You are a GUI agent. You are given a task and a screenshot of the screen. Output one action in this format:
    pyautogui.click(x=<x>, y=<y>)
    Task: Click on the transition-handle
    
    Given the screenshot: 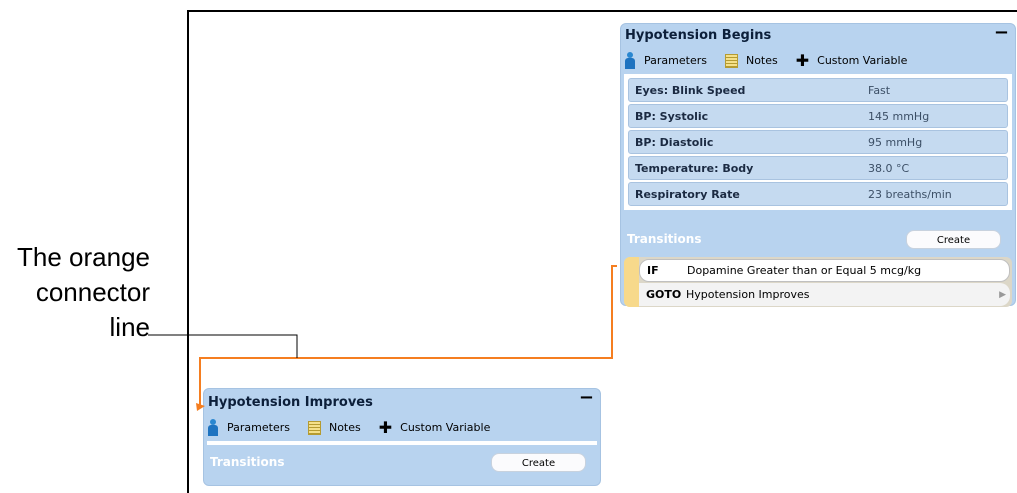 What is the action you would take?
    pyautogui.click(x=631, y=282)
    